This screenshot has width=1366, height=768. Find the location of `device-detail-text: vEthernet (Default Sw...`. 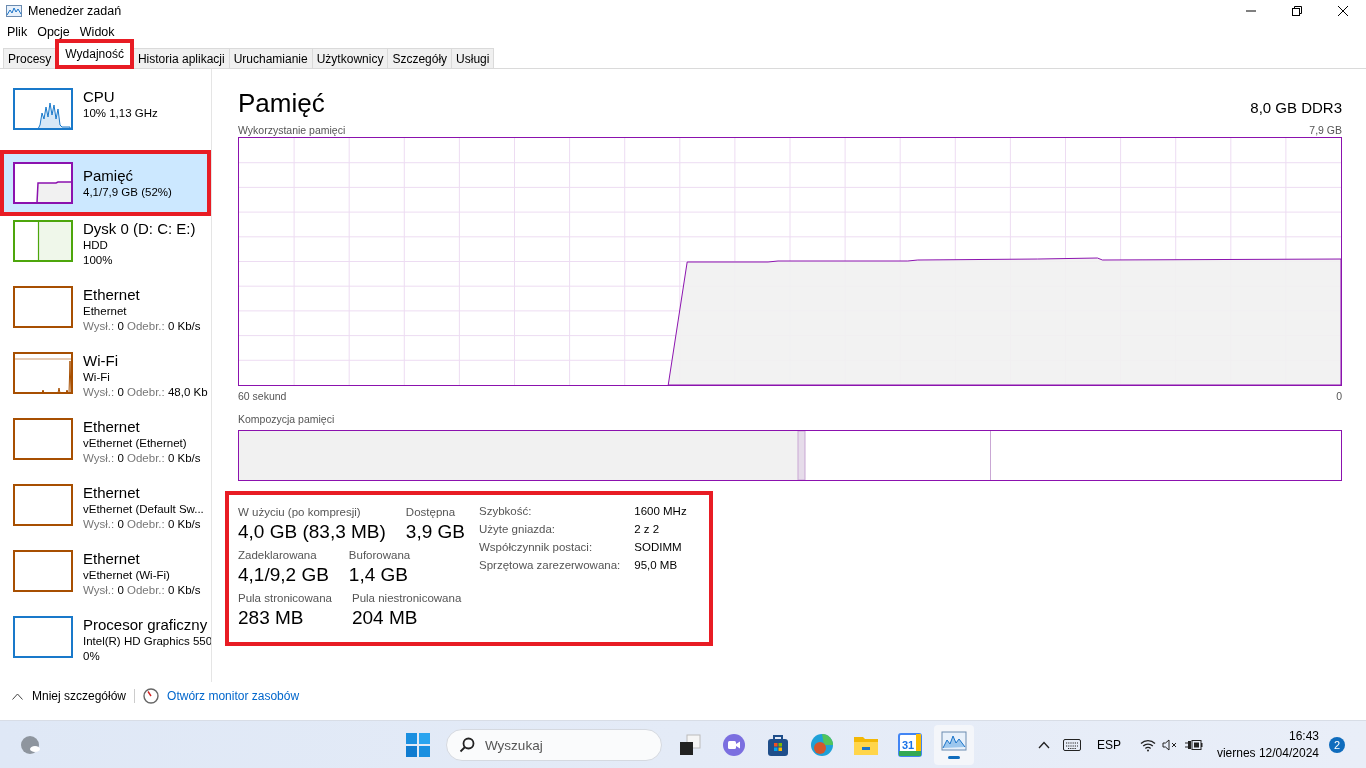

device-detail-text: vEthernet (Default Sw... is located at coordinates (143, 509).